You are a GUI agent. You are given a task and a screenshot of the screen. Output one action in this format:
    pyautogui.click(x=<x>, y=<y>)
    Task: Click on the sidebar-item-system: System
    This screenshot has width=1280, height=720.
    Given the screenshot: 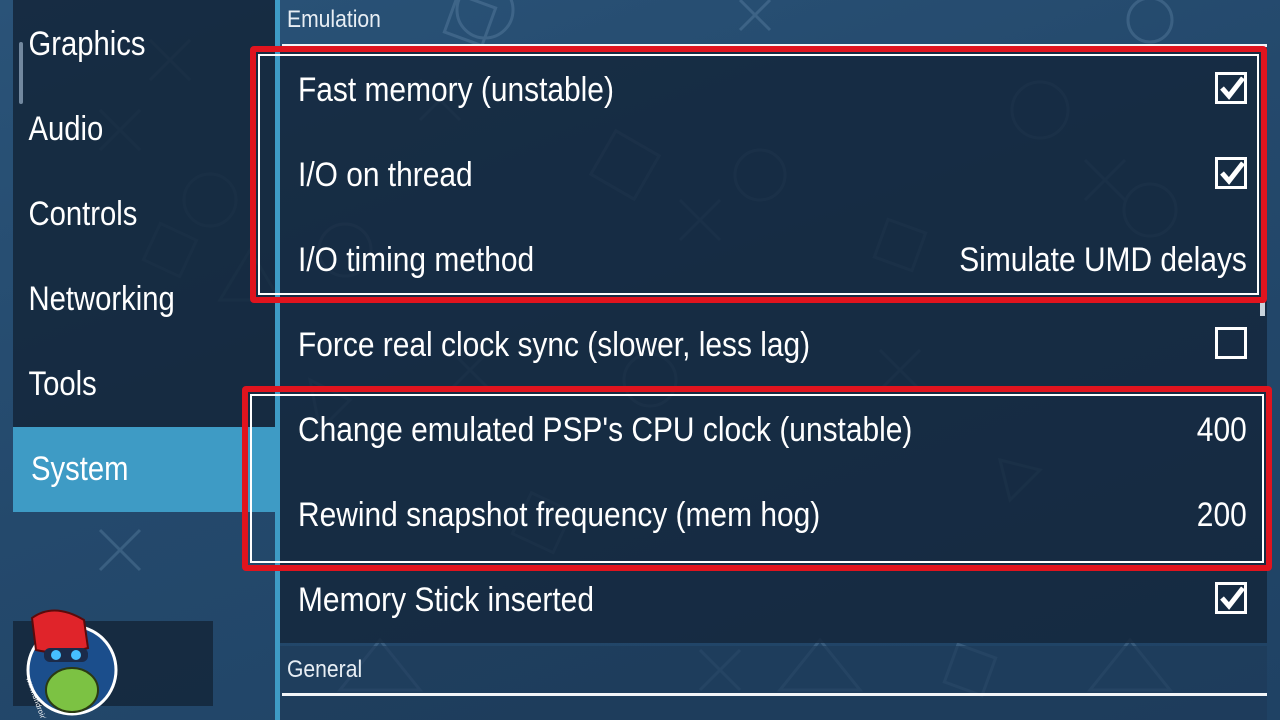 What is the action you would take?
    pyautogui.click(x=144, y=469)
    